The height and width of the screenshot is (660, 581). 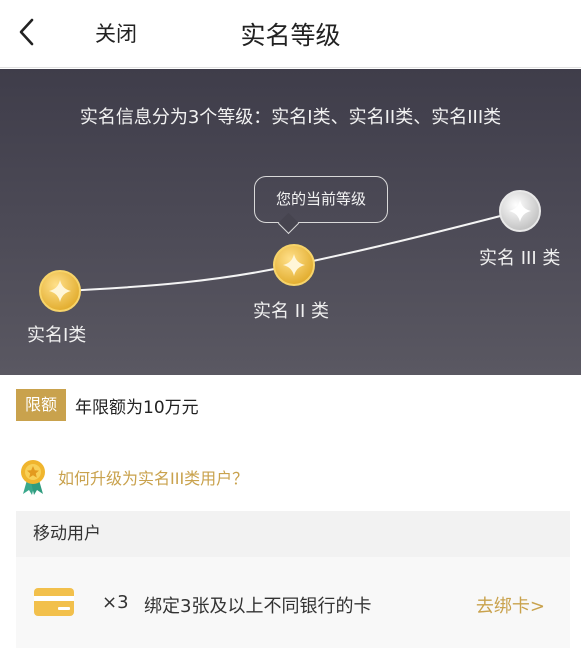 I want to click on level-3-label: 实名 III 类, so click(x=520, y=258).